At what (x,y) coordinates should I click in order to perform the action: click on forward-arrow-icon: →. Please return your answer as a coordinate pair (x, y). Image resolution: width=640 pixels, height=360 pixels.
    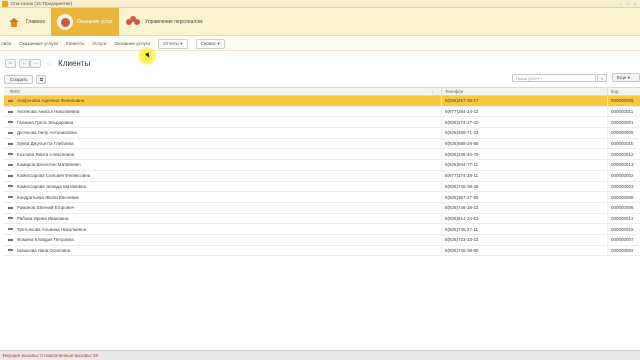
    Looking at the image, I should click on (35, 63).